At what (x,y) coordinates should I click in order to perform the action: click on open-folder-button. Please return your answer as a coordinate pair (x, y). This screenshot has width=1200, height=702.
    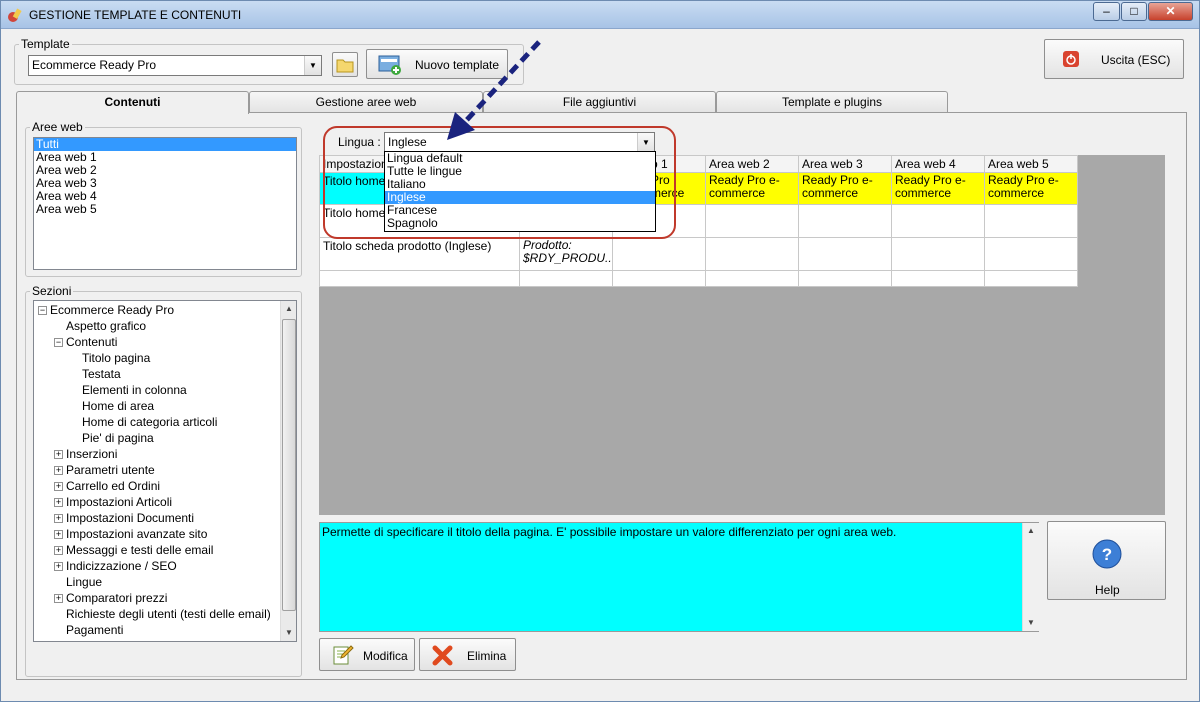
    Looking at the image, I should click on (345, 64).